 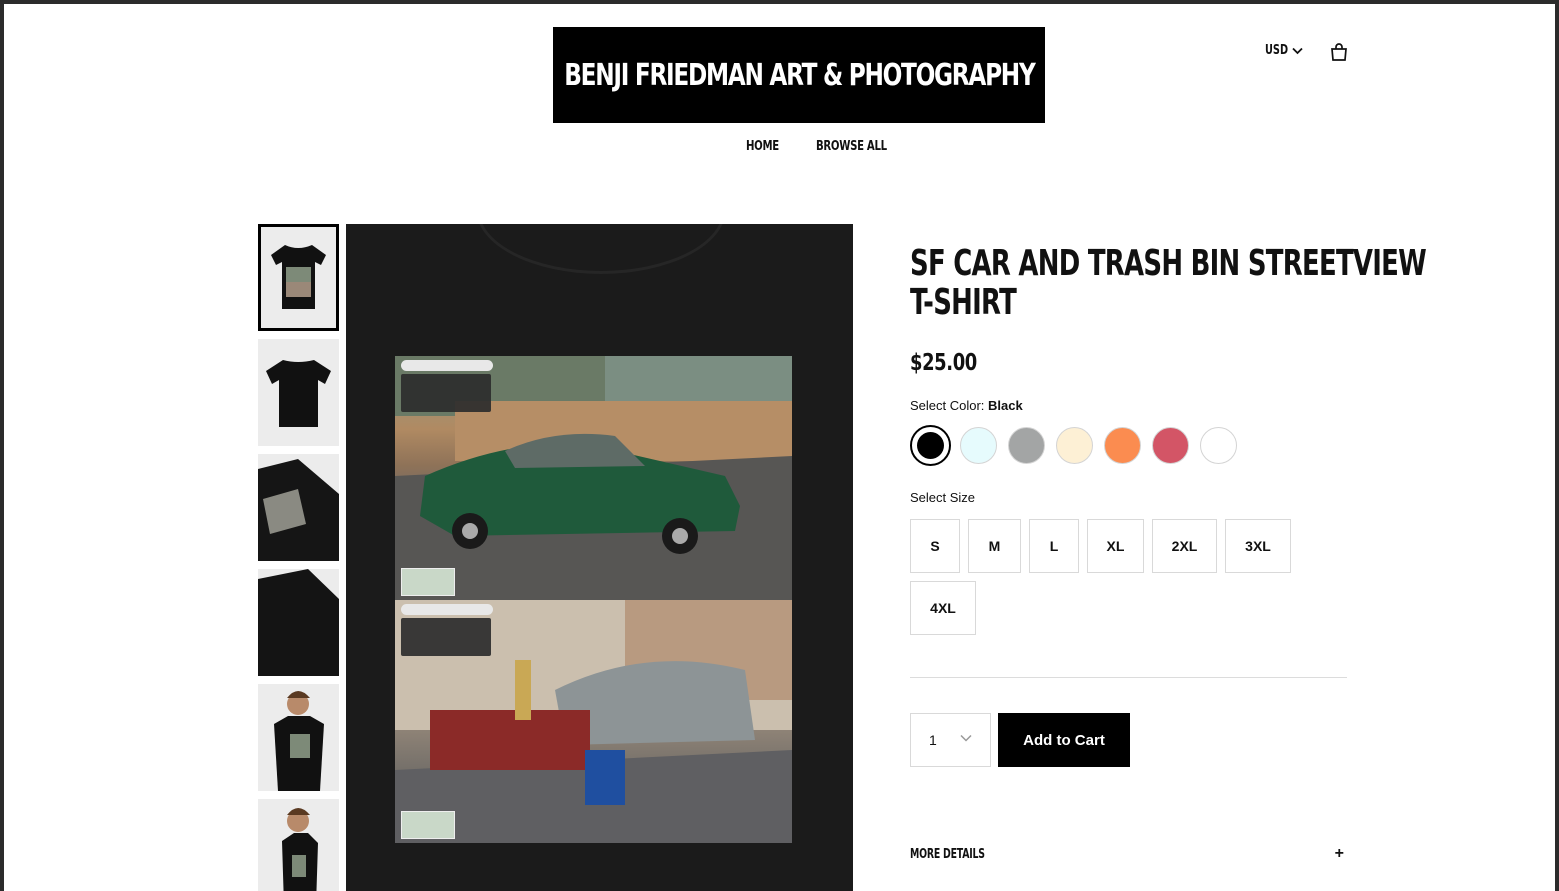 I want to click on swatch-fill, so click(x=930, y=445).